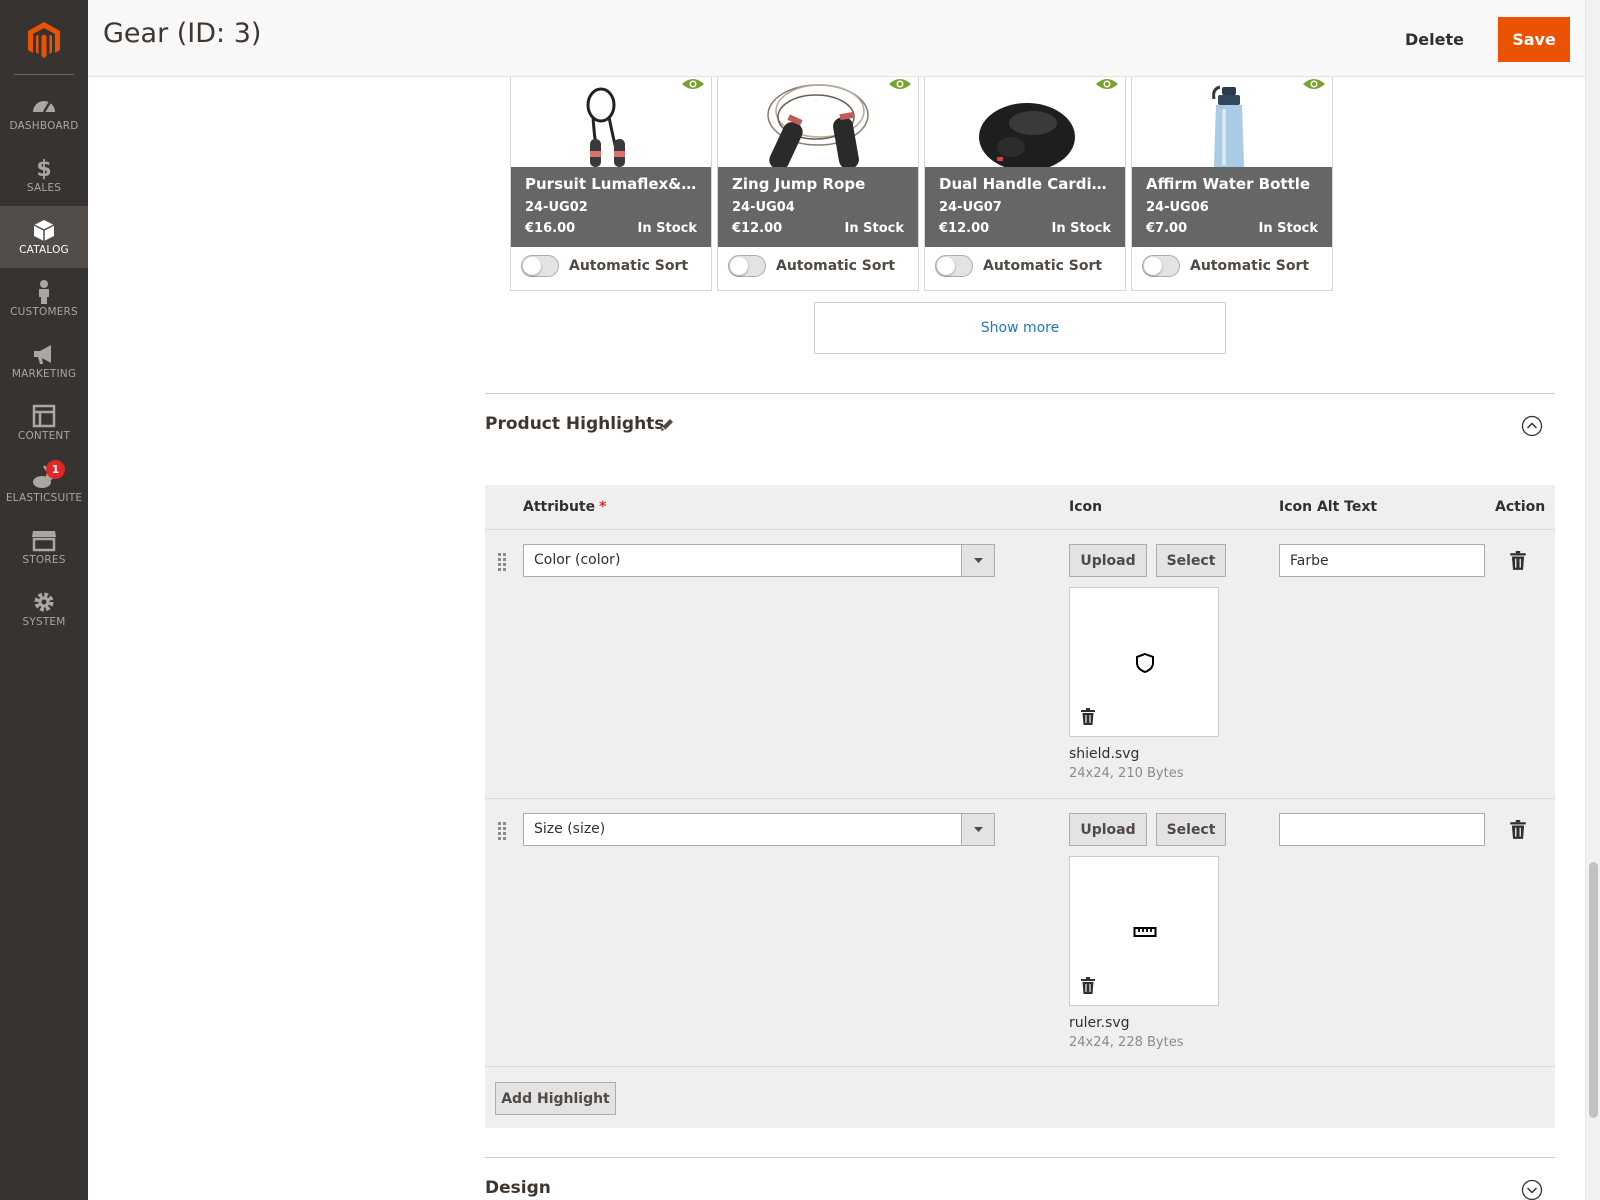 The height and width of the screenshot is (1200, 1600). Describe the element at coordinates (55, 469) in the screenshot. I see `notification-badge: 1` at that location.